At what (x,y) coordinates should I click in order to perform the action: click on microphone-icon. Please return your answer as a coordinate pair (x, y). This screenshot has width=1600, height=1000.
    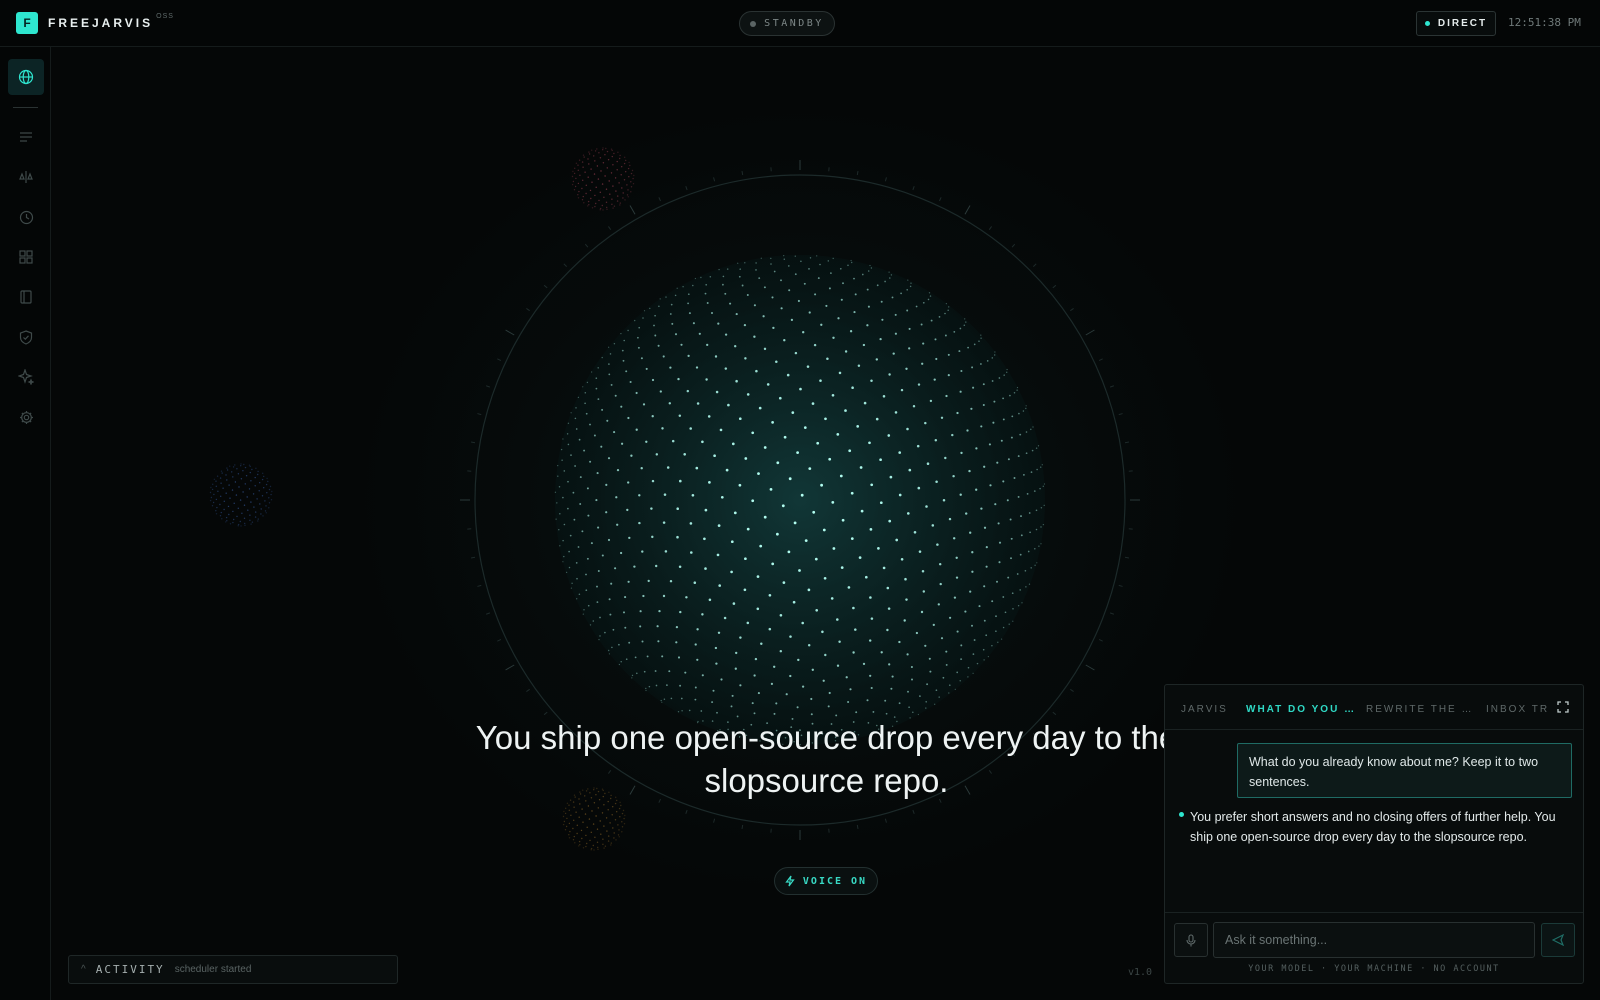
    Looking at the image, I should click on (1191, 939).